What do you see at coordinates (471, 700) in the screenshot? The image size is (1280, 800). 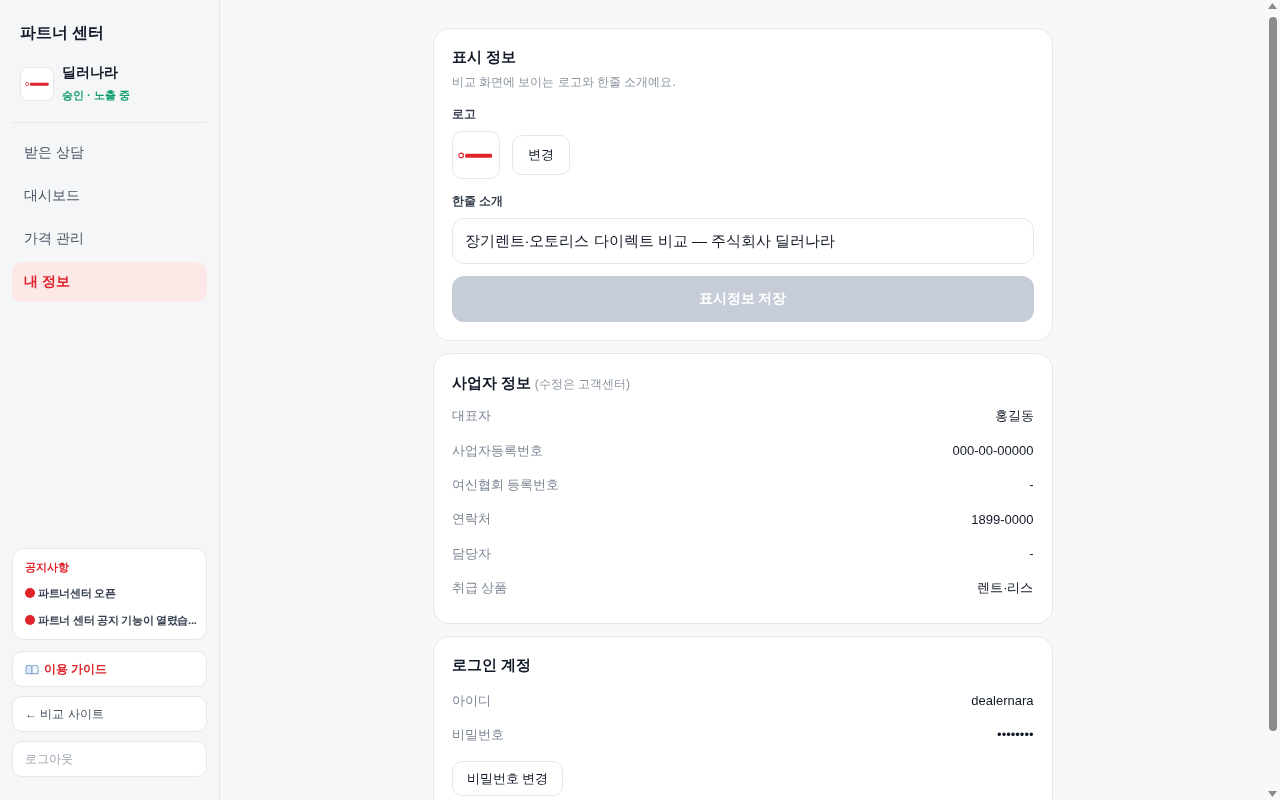 I see `info-label: 아이디` at bounding box center [471, 700].